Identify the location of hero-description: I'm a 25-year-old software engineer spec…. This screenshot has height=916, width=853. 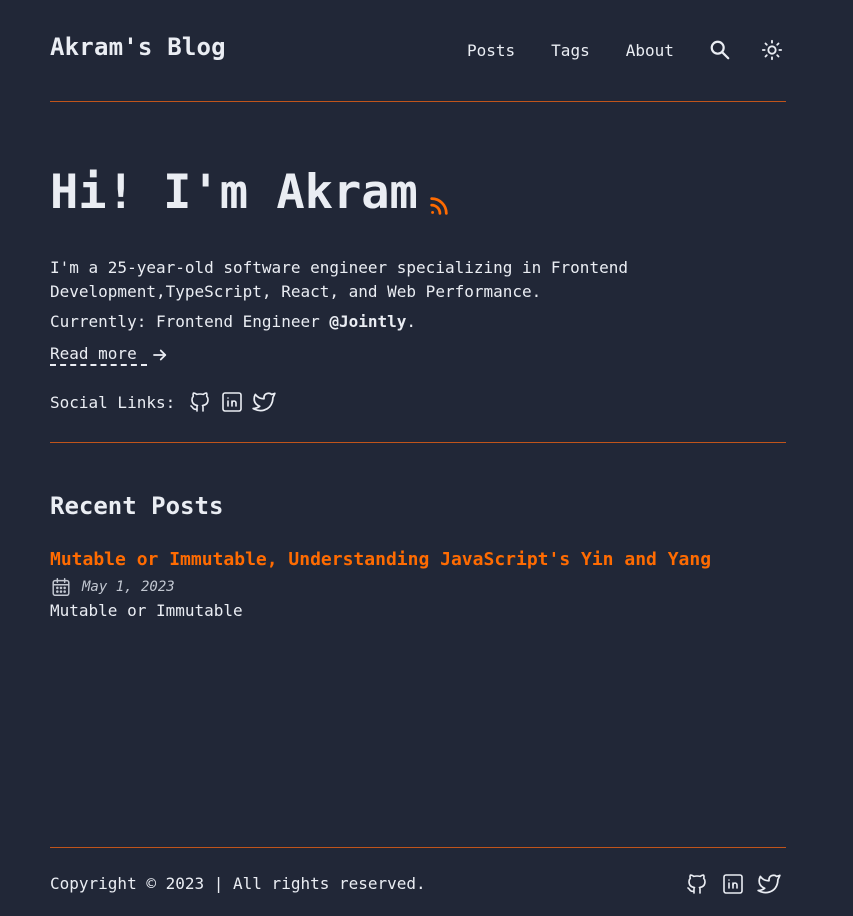
(339, 279).